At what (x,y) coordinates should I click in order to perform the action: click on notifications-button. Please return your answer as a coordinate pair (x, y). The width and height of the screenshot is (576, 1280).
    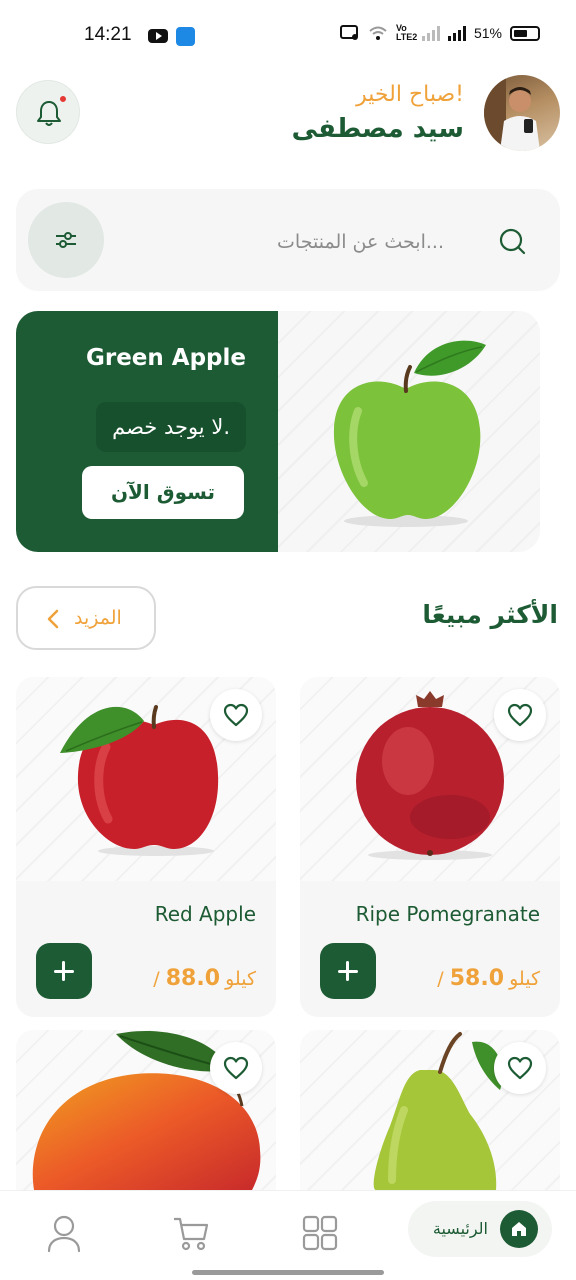
    Looking at the image, I should click on (48, 112).